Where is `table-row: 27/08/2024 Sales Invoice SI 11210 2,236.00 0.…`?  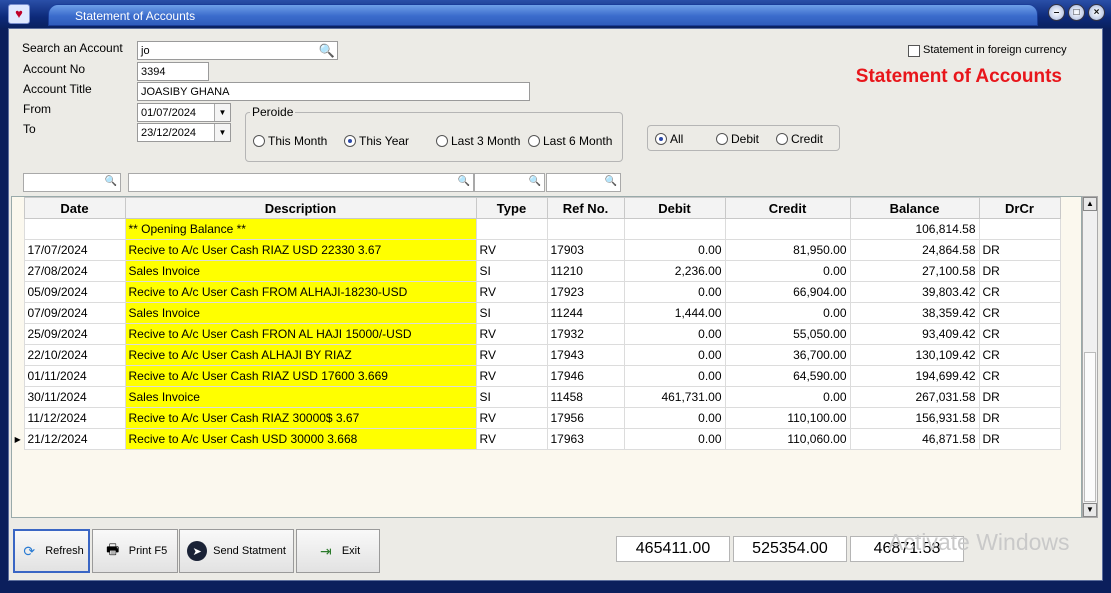
table-row: 27/08/2024 Sales Invoice SI 11210 2,236.00 0.… is located at coordinates (536, 271).